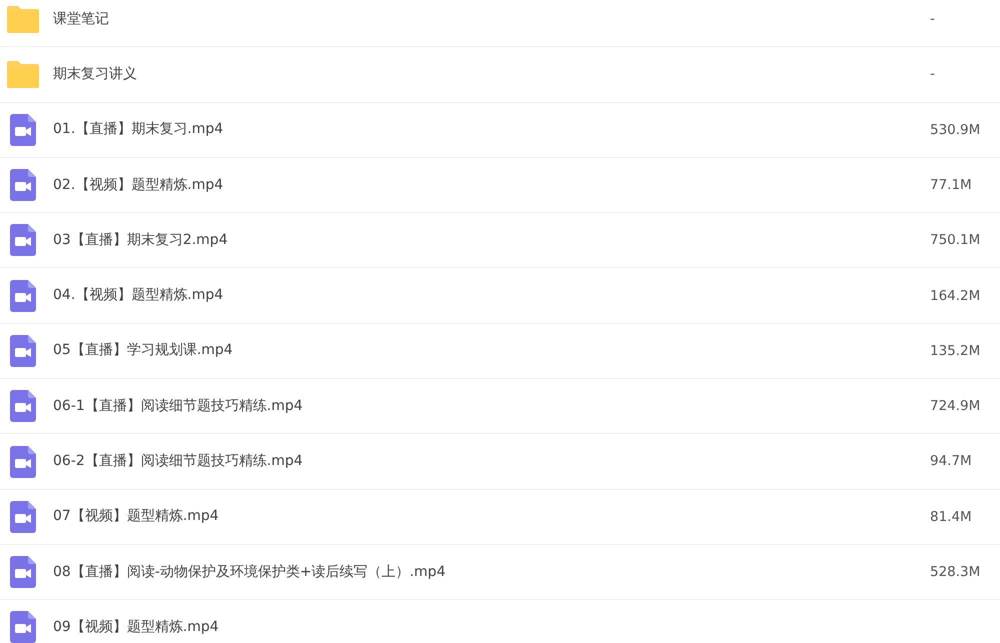 The height and width of the screenshot is (643, 1000). I want to click on file-name: 03【直播】期末复习2.mp4, so click(491, 240).